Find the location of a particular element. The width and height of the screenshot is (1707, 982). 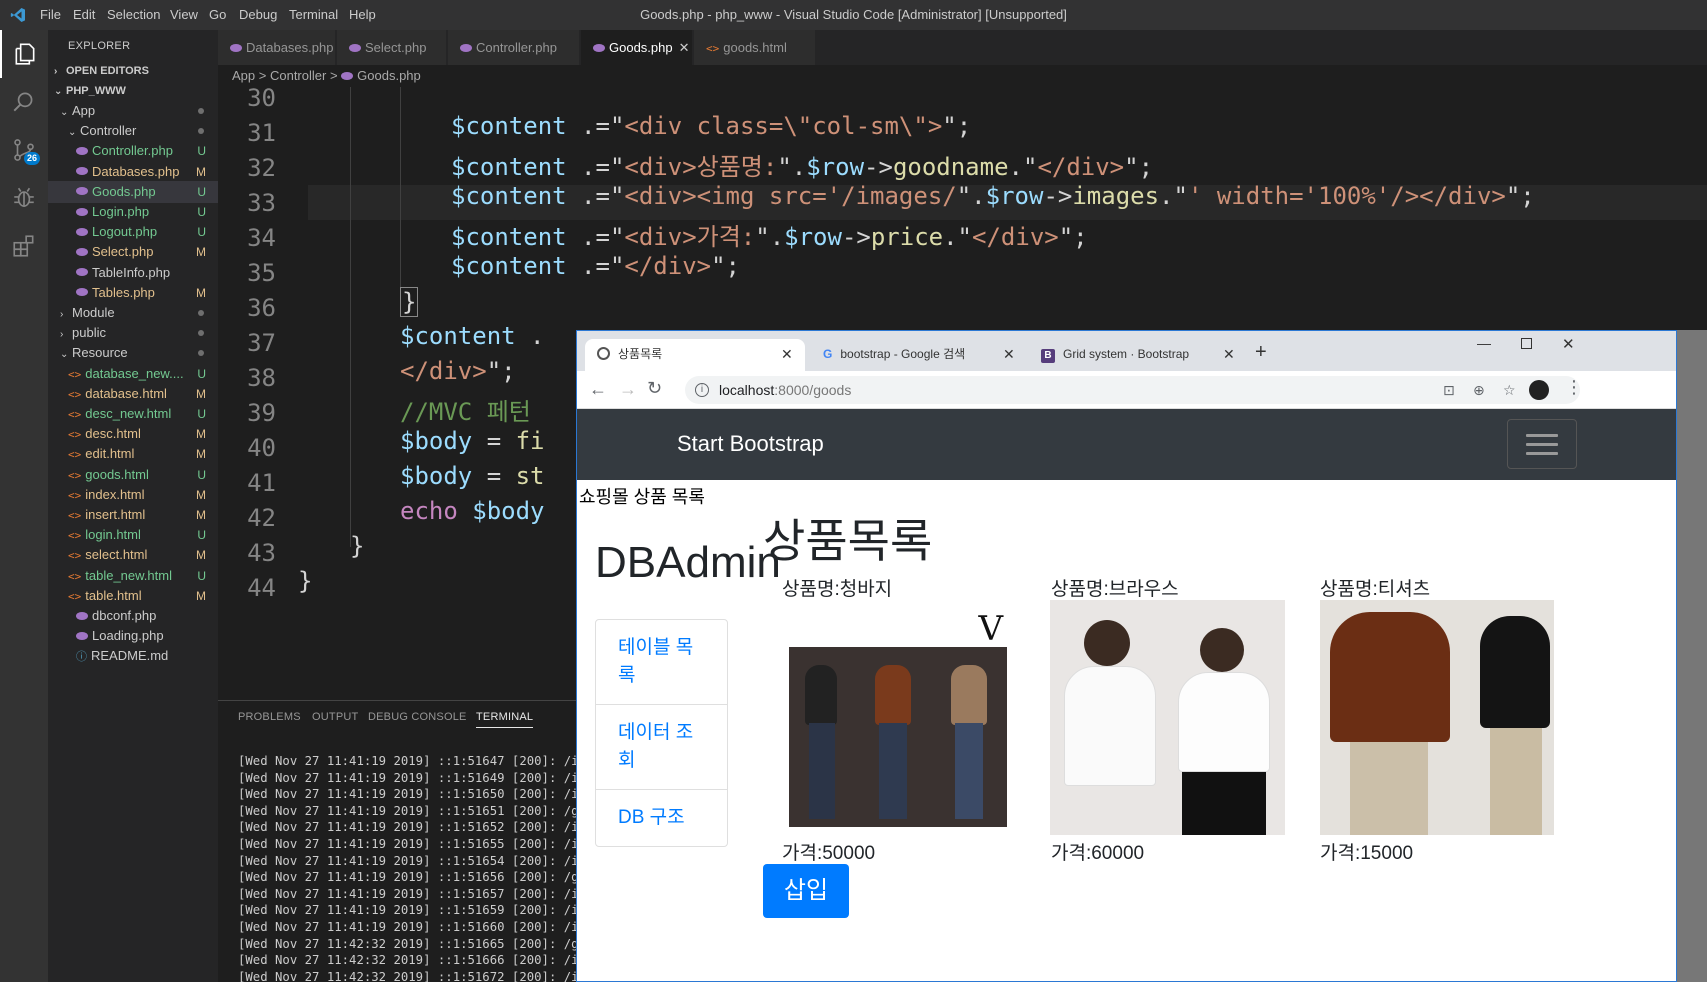

zoom-icon: ⊕ is located at coordinates (1479, 390).